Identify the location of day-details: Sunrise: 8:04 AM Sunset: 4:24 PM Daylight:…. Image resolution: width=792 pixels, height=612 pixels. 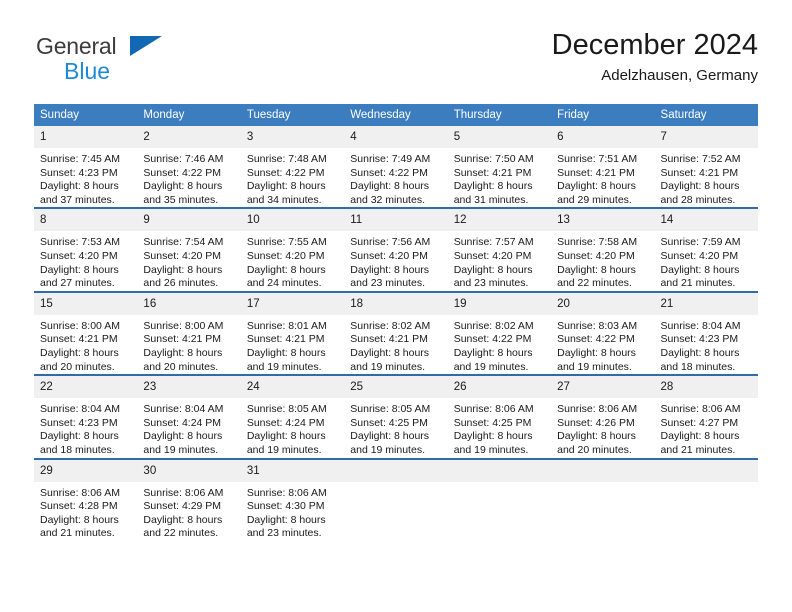
(188, 427).